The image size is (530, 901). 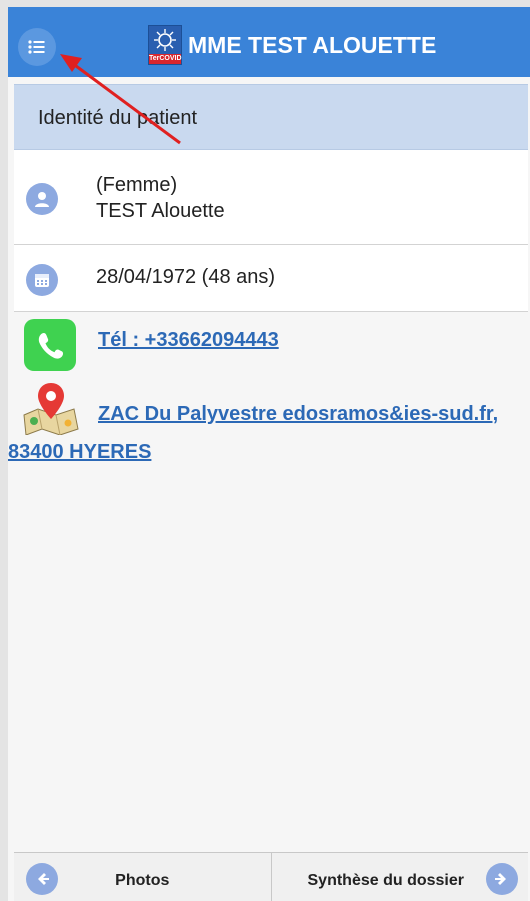 What do you see at coordinates (186, 277) in the screenshot?
I see `patient-birthdate: 28/04/1972 (48 ans)` at bounding box center [186, 277].